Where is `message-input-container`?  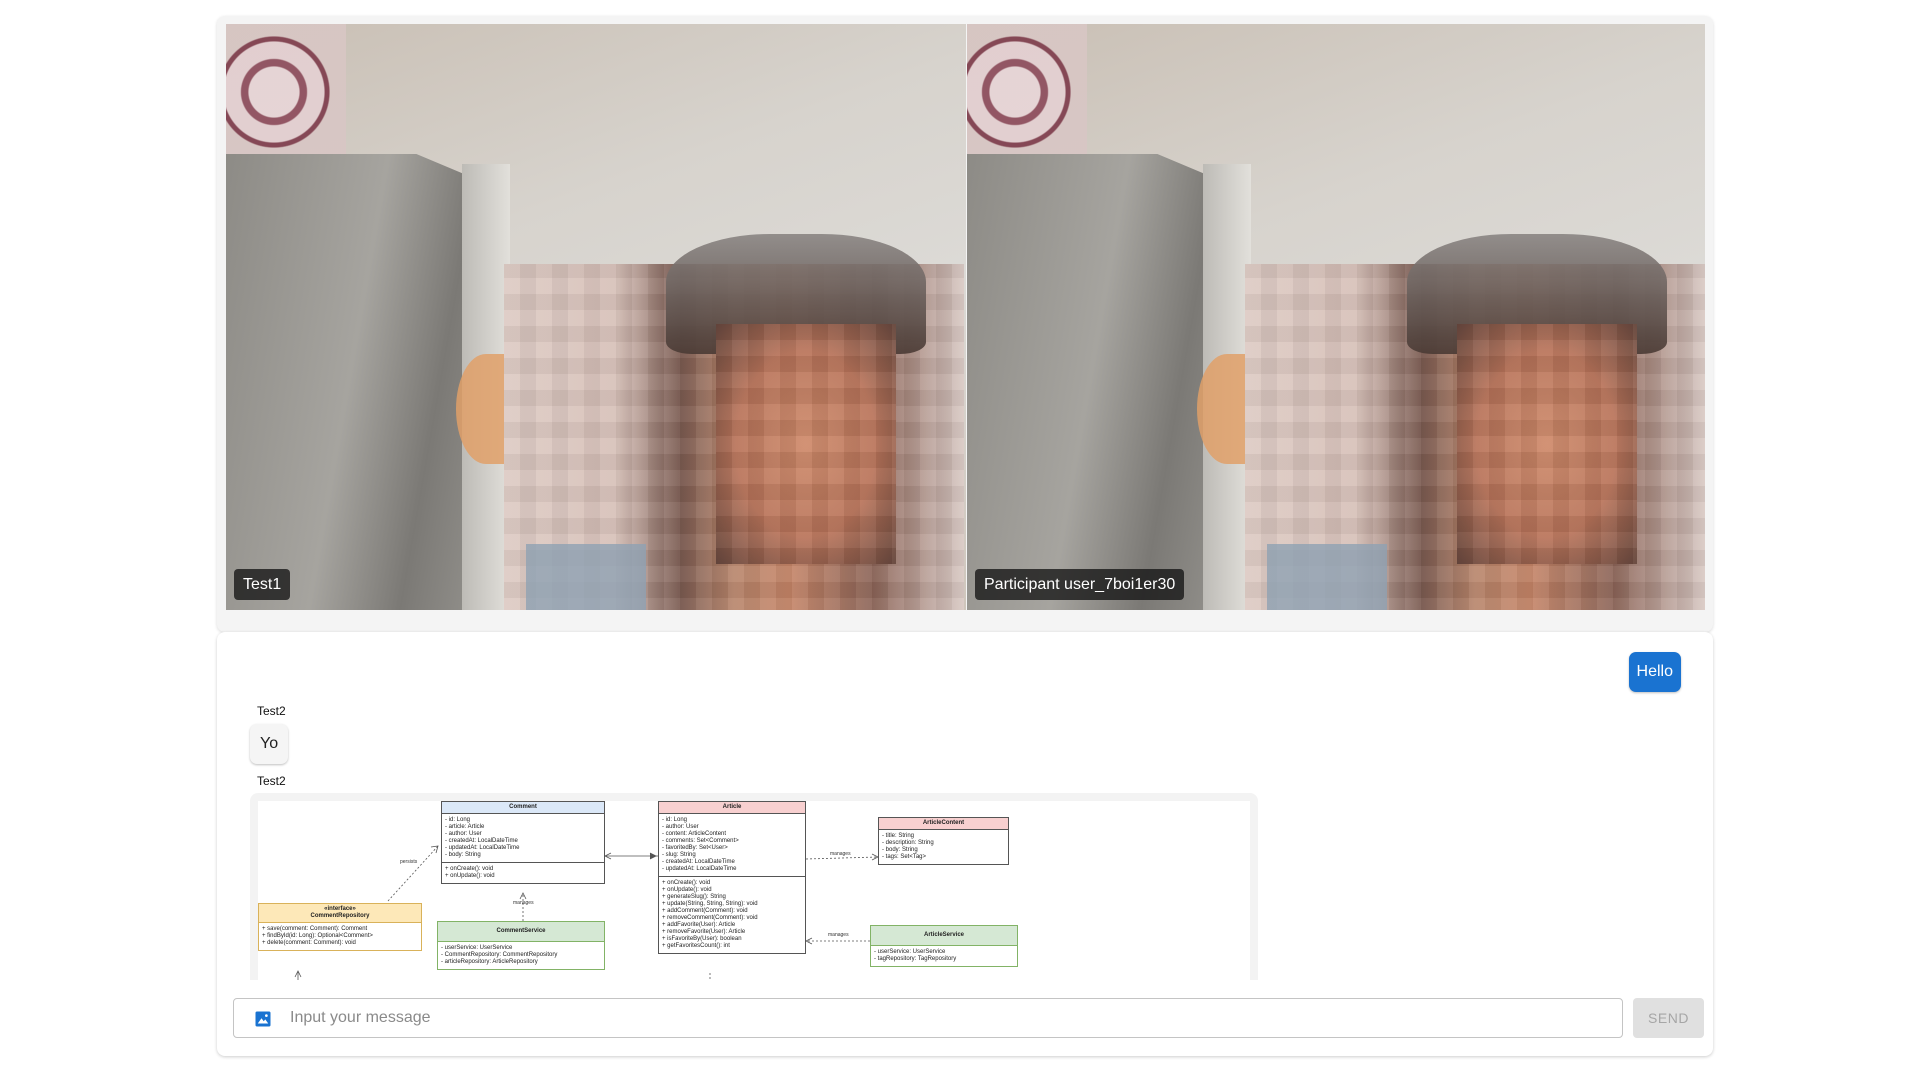 message-input-container is located at coordinates (928, 1018).